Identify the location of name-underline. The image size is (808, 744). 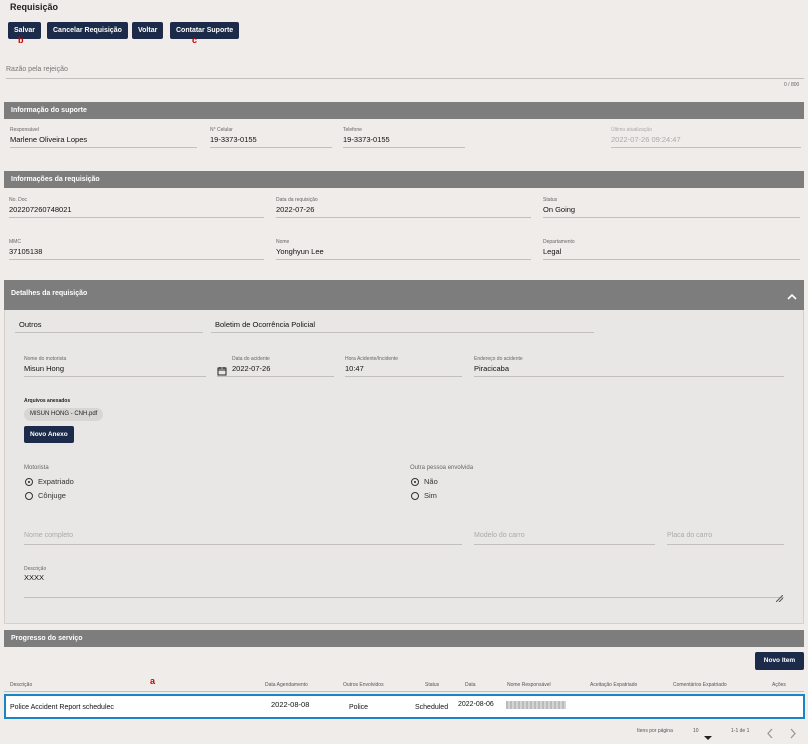
(403, 259).